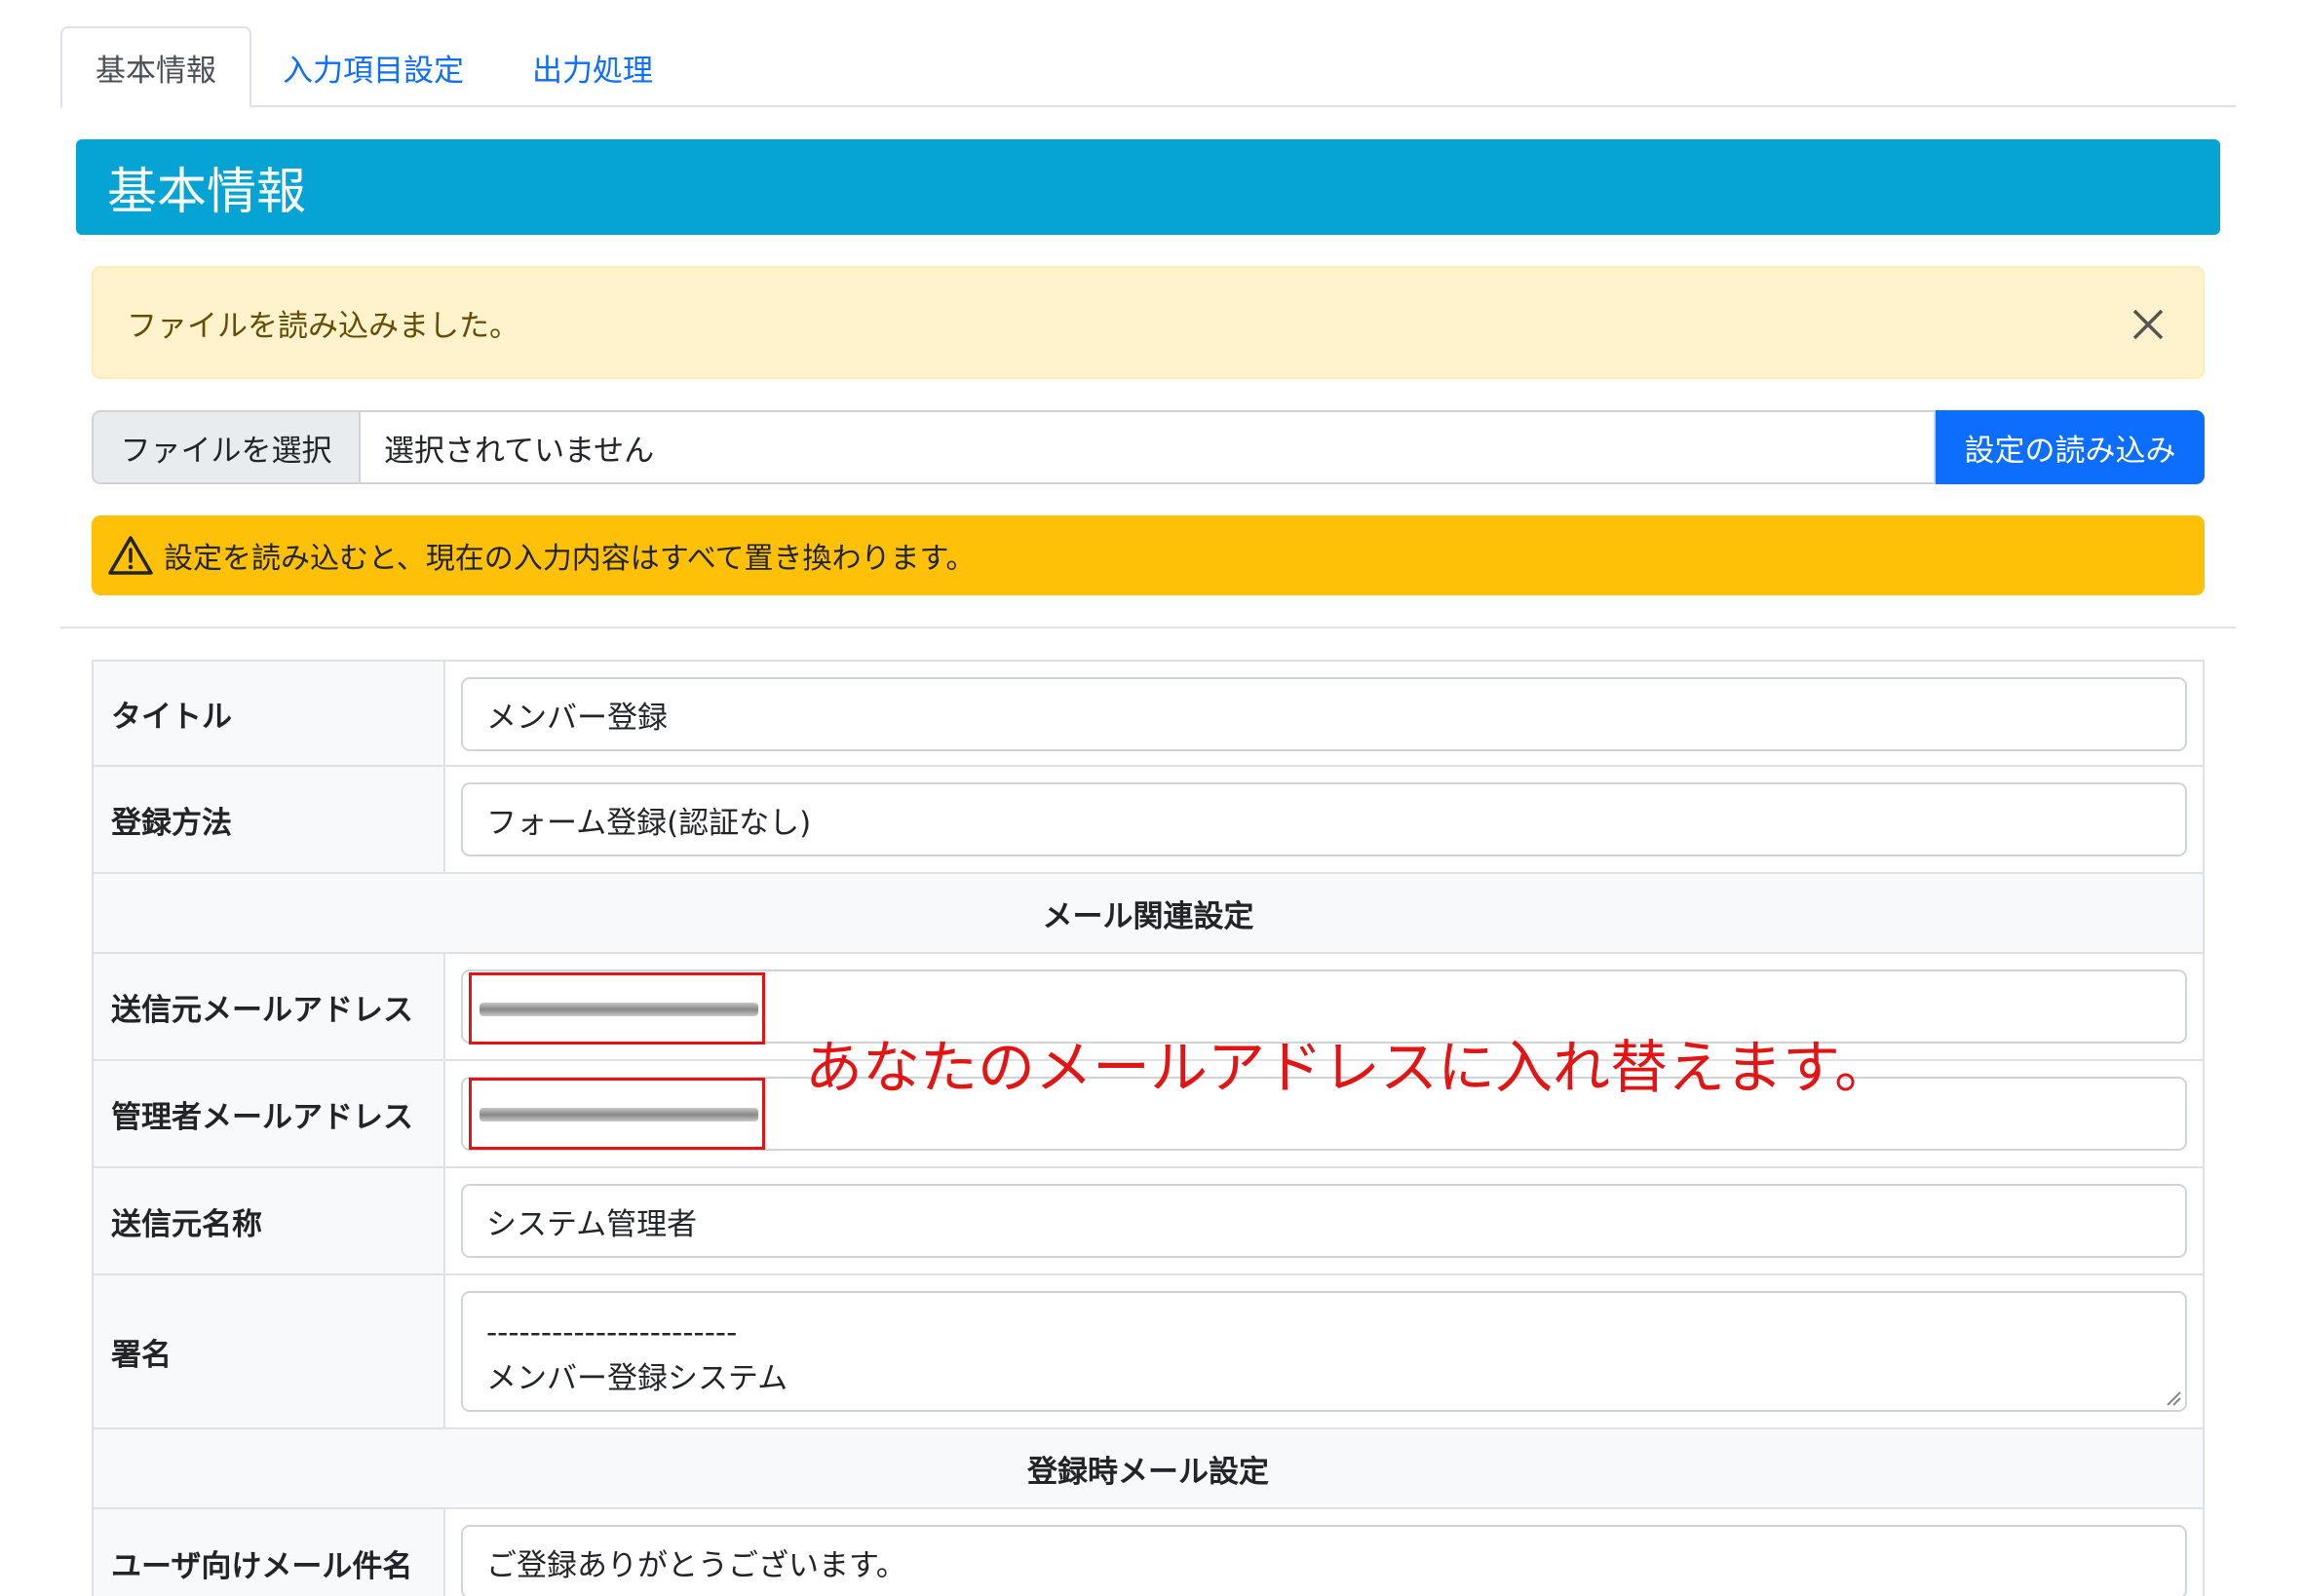 The height and width of the screenshot is (1596, 2304). Describe the element at coordinates (373, 67) in the screenshot. I see `tab-input-fields: 入力項目設定` at that location.